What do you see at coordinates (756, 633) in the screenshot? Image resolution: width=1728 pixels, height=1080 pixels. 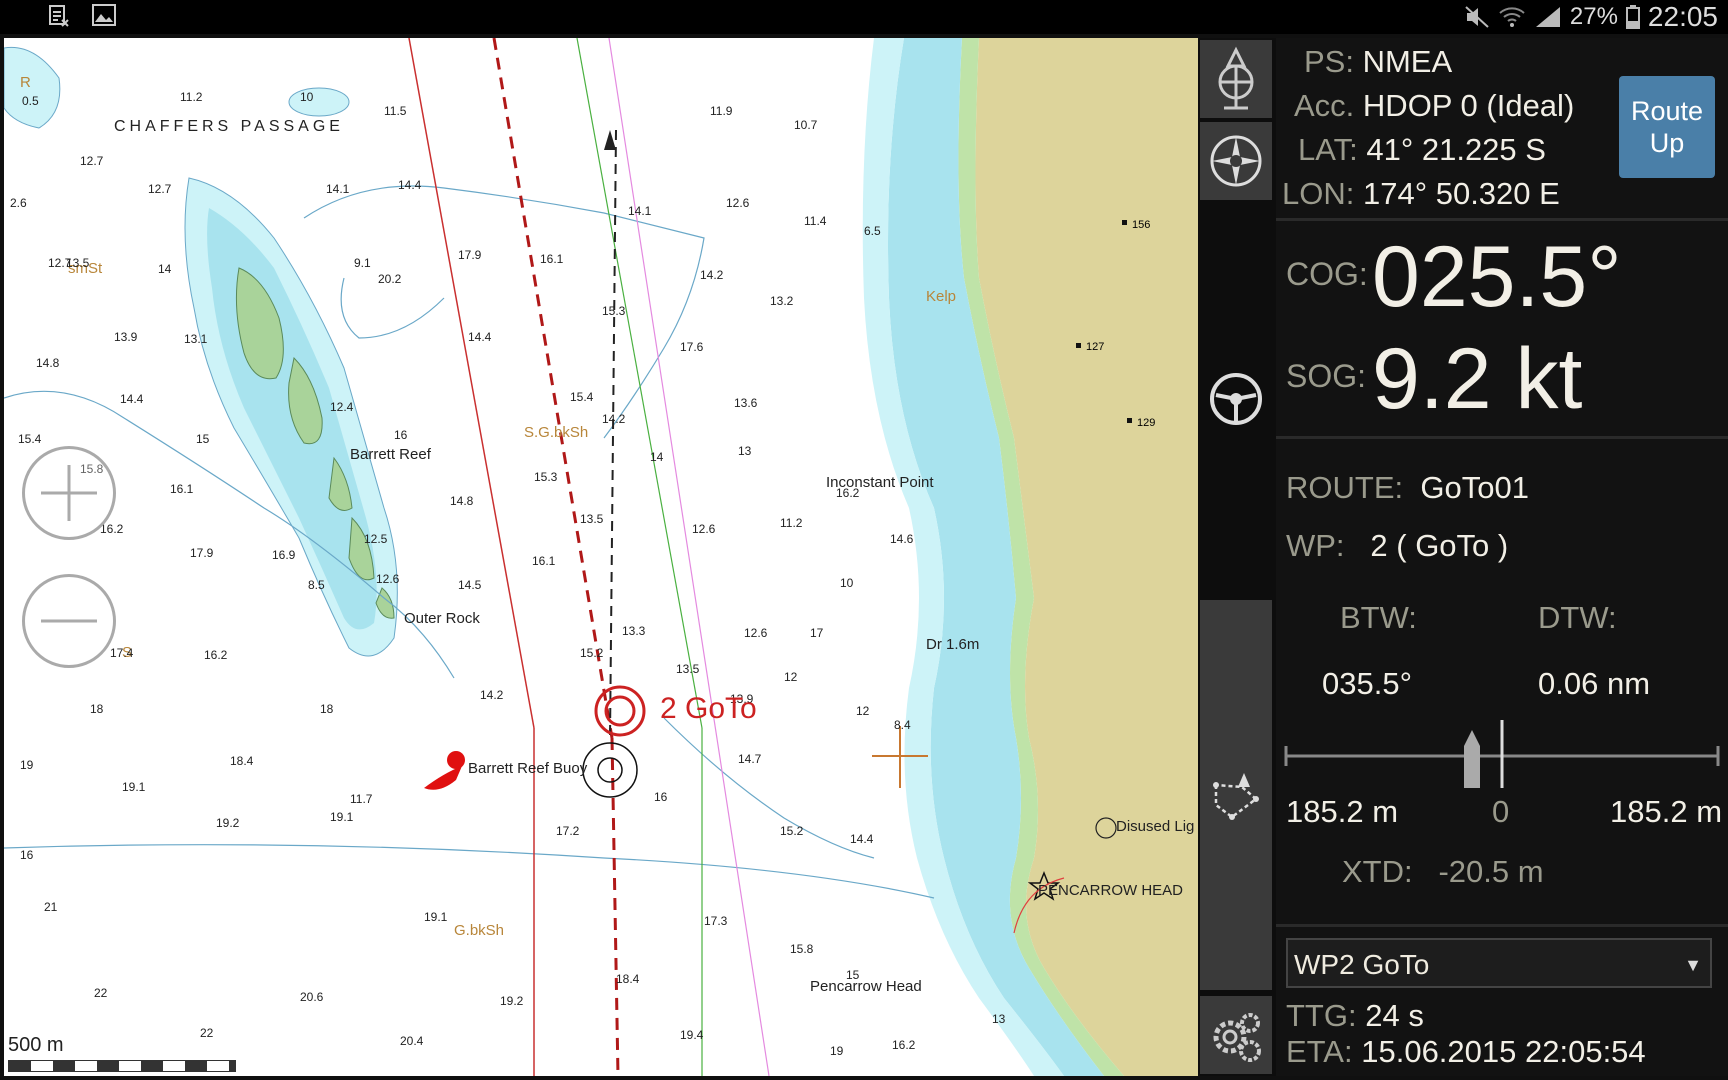 I see `depth-sounding: 12.6` at bounding box center [756, 633].